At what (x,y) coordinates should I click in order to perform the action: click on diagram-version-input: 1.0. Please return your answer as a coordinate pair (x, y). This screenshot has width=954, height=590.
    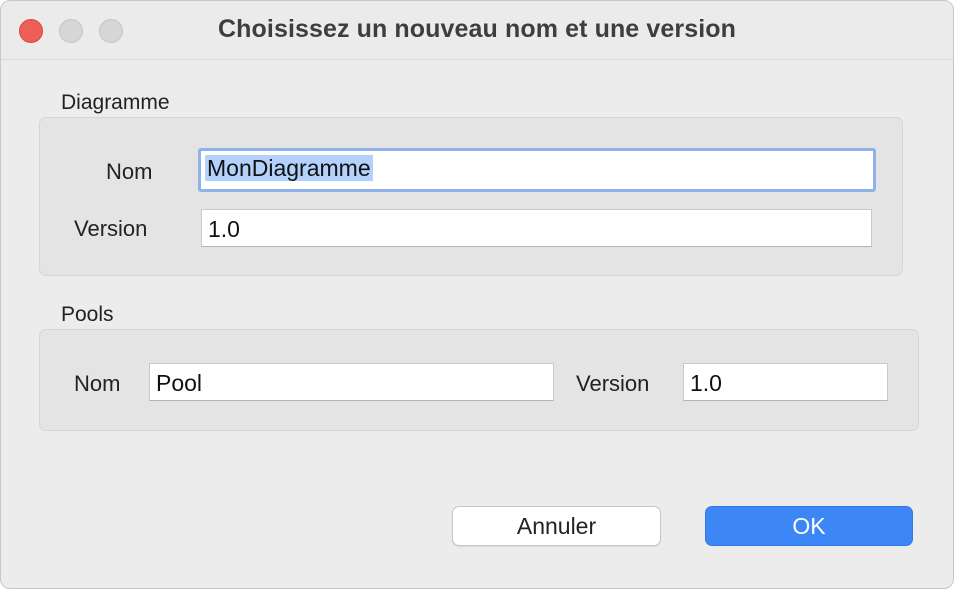
    Looking at the image, I should click on (536, 228).